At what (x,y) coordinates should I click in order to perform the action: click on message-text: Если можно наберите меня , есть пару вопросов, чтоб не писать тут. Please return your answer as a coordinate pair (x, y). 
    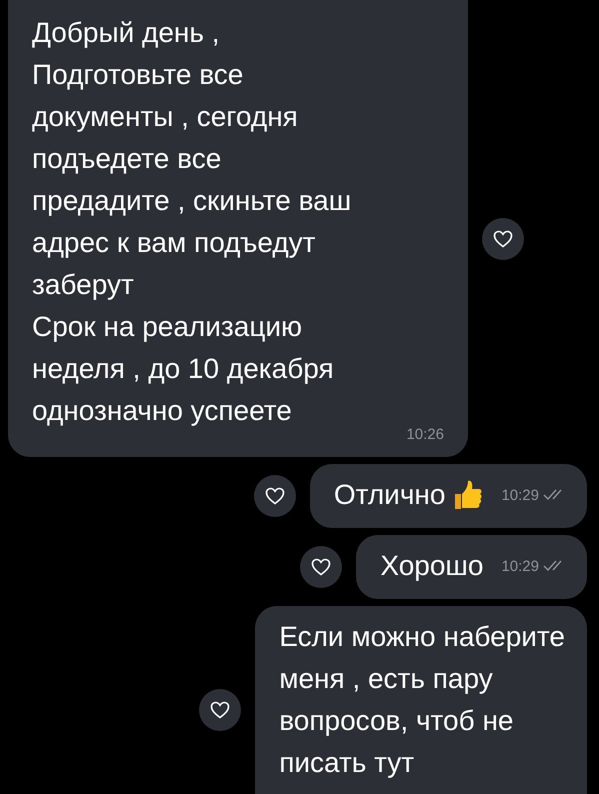
    Looking at the image, I should click on (422, 700).